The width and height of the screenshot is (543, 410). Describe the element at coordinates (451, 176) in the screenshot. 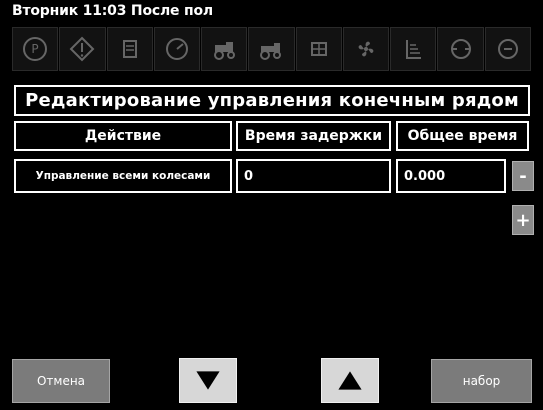

I see `row-total-value: 0.000` at that location.